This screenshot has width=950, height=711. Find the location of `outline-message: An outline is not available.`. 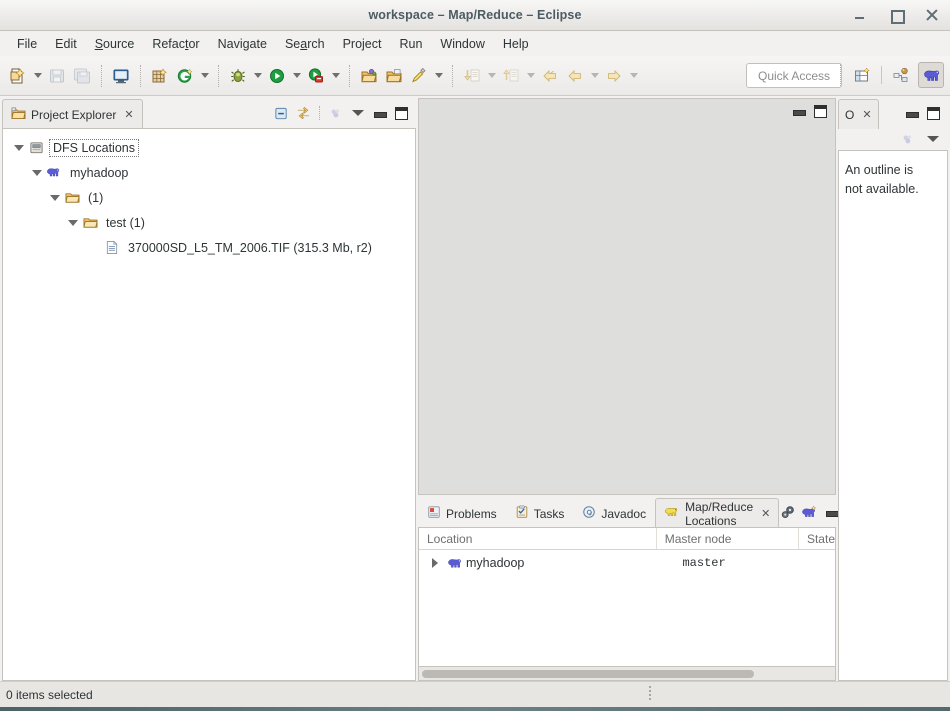

outline-message: An outline is not available. is located at coordinates (893, 175).